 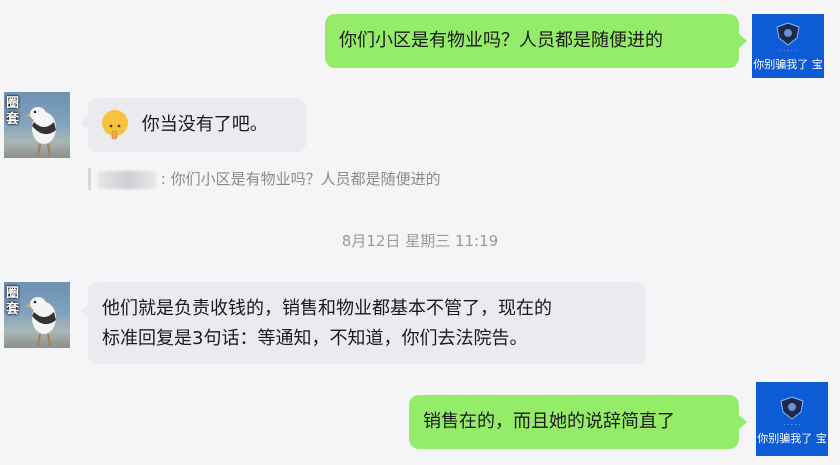 What do you see at coordinates (327, 308) in the screenshot?
I see `message-text-line: 他们就是负责收钱的，销售和物业都基本不管了，现在的` at bounding box center [327, 308].